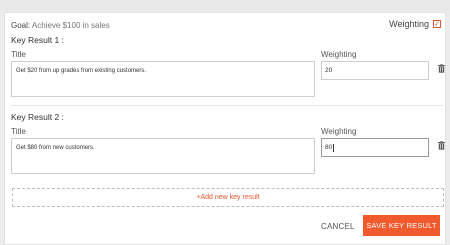 The width and height of the screenshot is (450, 245). Describe the element at coordinates (334, 147) in the screenshot. I see `text-caret` at that location.